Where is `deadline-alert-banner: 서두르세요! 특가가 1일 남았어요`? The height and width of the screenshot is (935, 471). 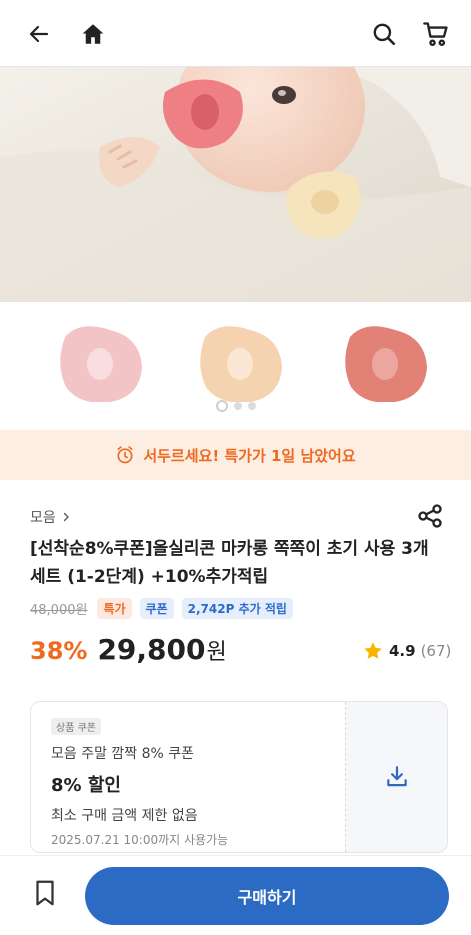 deadline-alert-banner: 서두르세요! 특가가 1일 남았어요 is located at coordinates (235, 455).